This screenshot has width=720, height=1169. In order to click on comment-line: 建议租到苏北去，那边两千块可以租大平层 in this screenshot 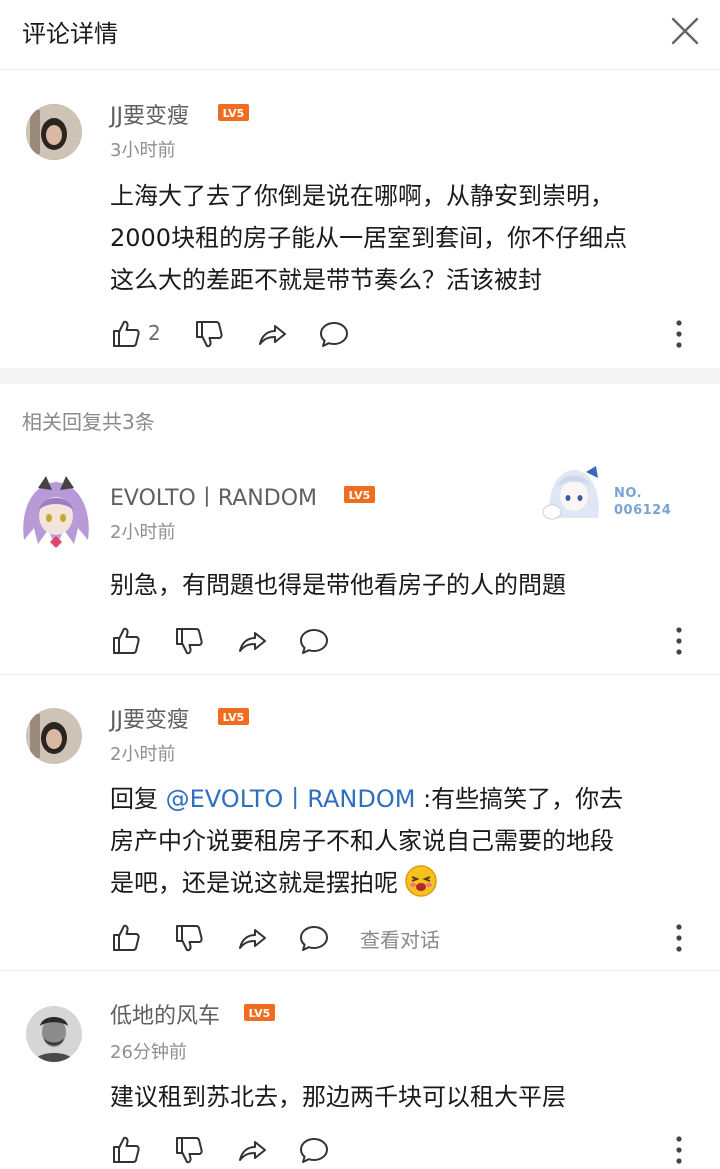, I will do `click(338, 1097)`.